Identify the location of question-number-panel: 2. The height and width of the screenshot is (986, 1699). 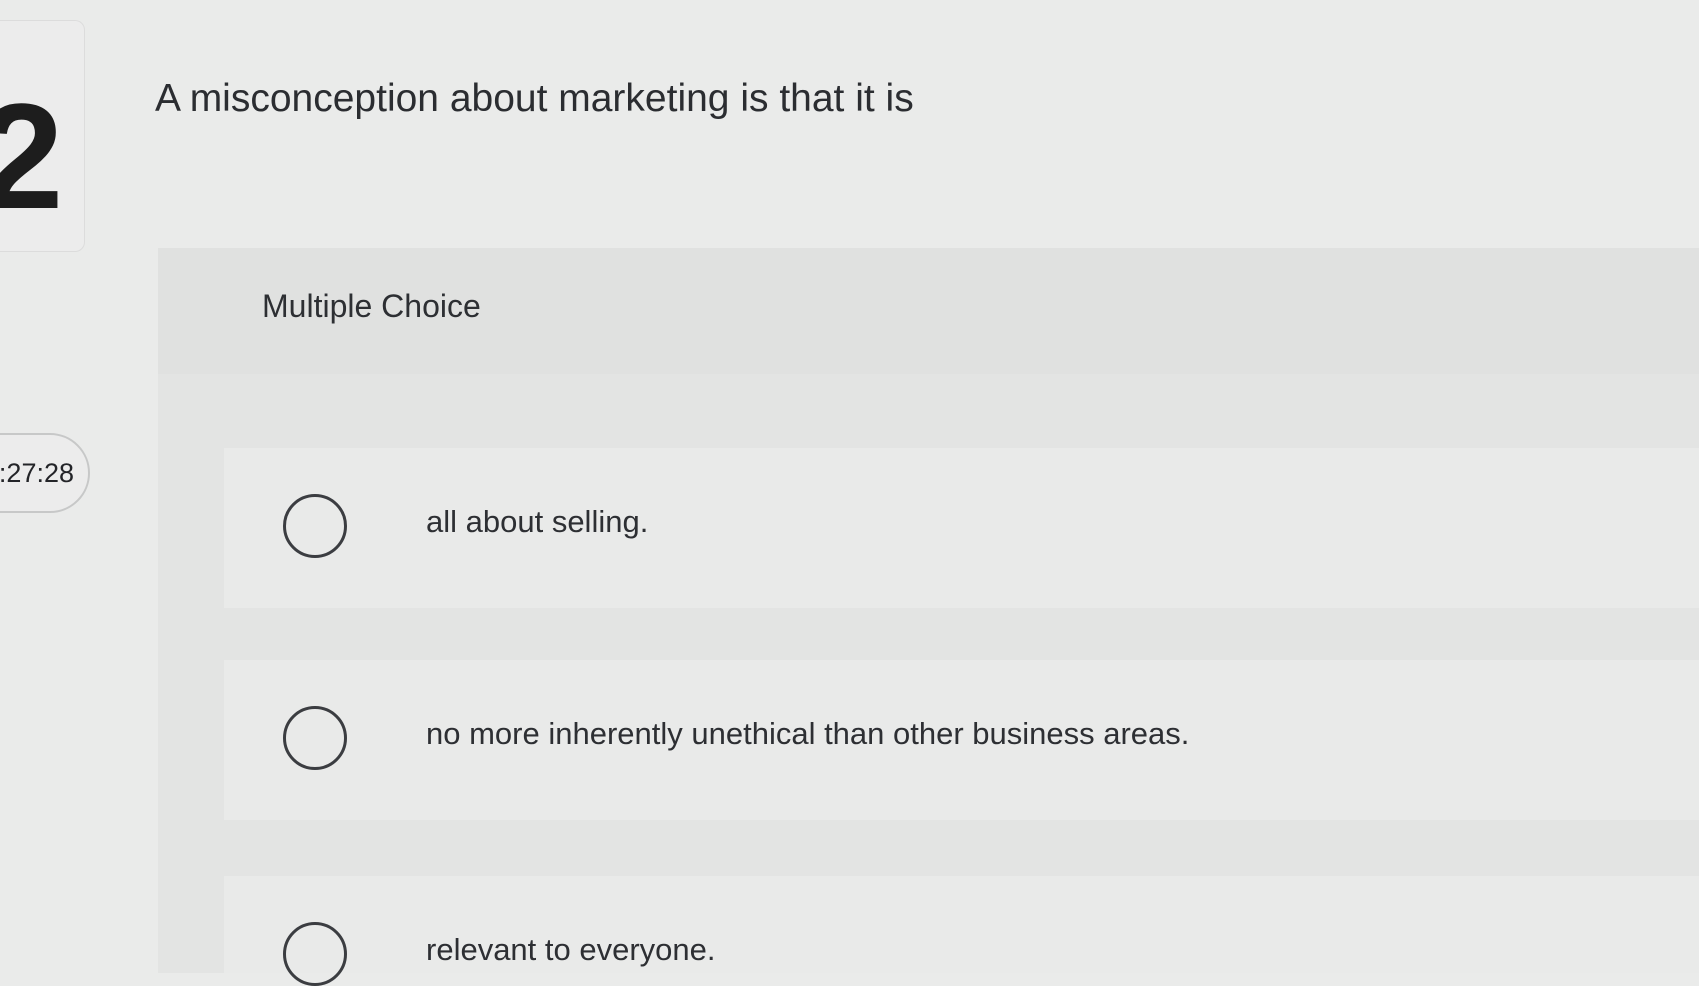
(42, 136).